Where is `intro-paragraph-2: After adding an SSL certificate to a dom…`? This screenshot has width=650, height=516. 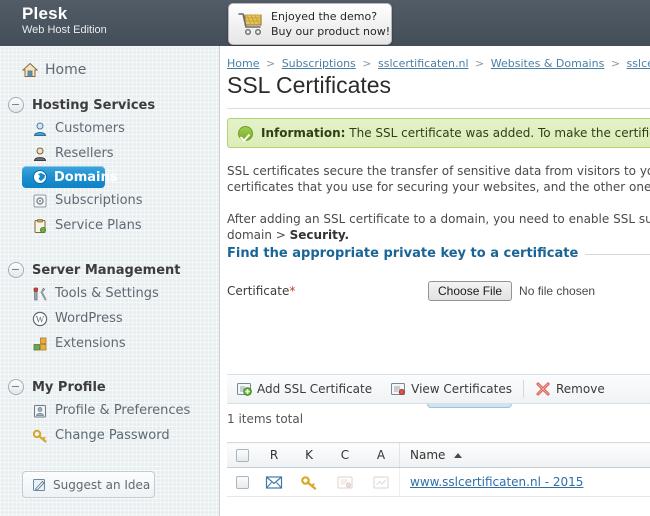 intro-paragraph-2: After adding an SSL certificate to a dom… is located at coordinates (438, 219).